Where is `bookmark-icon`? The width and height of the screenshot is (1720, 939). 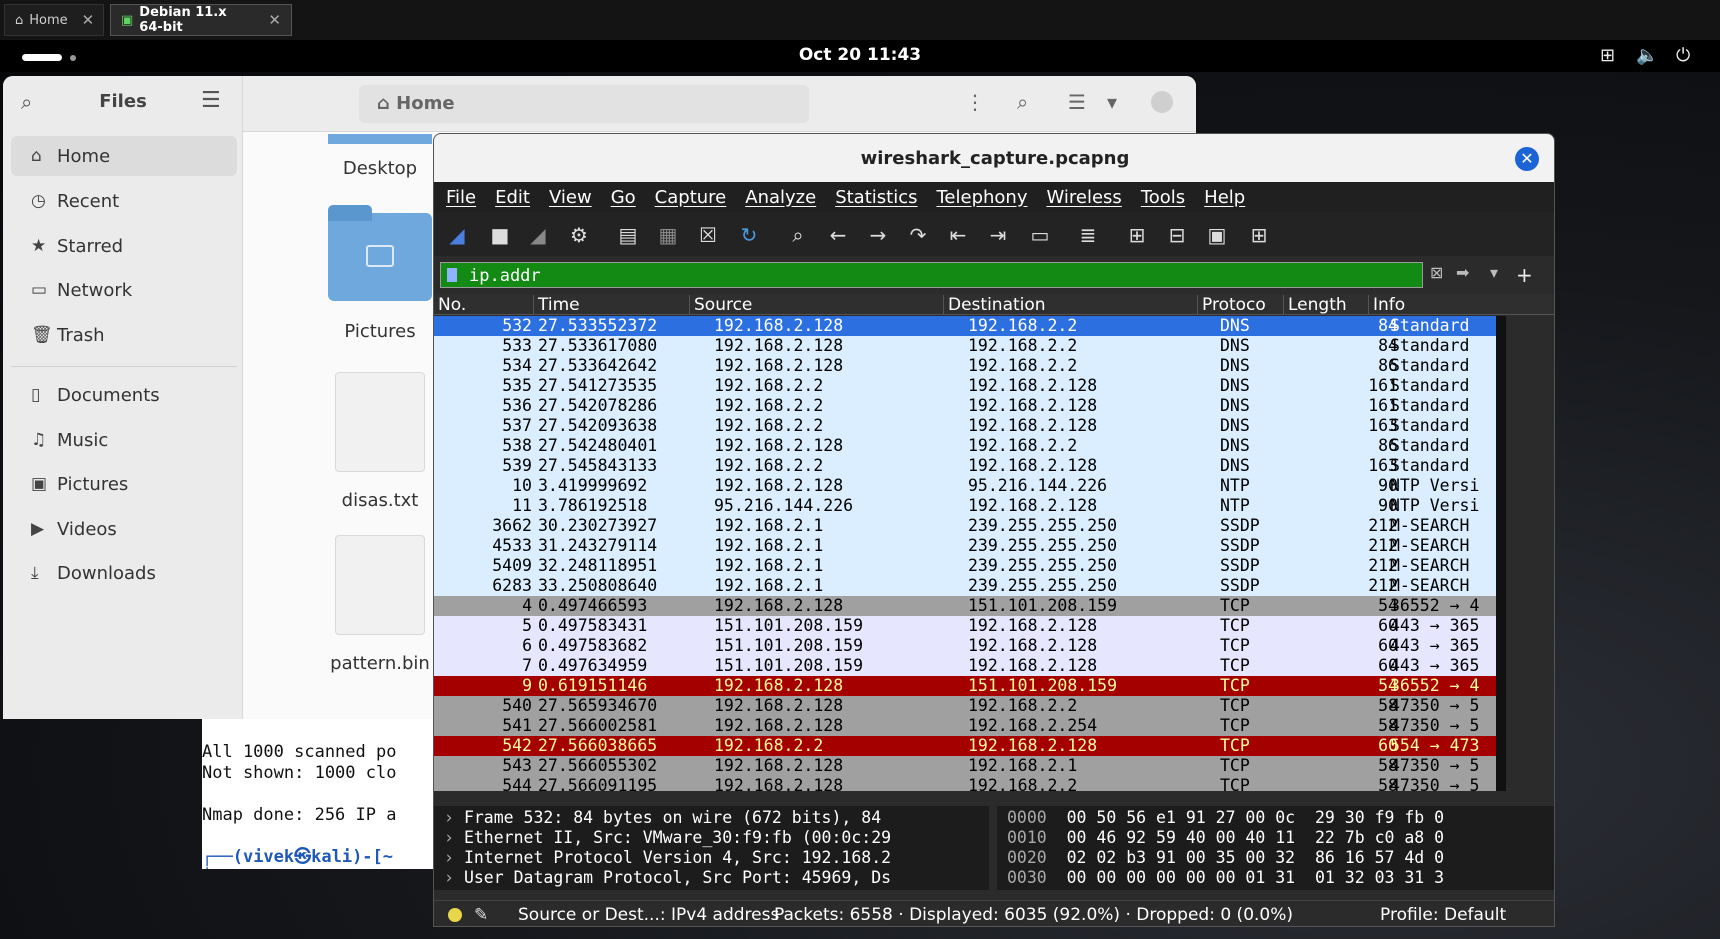 bookmark-icon is located at coordinates (452, 275).